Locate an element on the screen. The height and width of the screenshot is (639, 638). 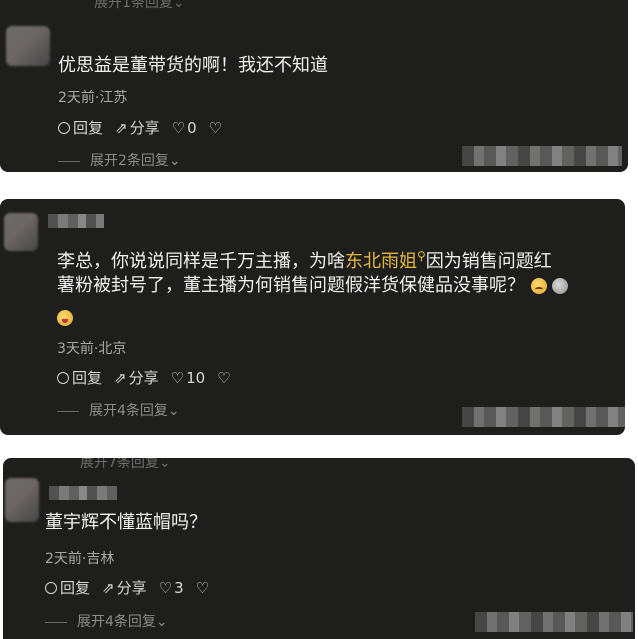
comment-text-line2: 薯粉被封号了，董主播为何销售问题假洋货保健品没事呢？ is located at coordinates (313, 286).